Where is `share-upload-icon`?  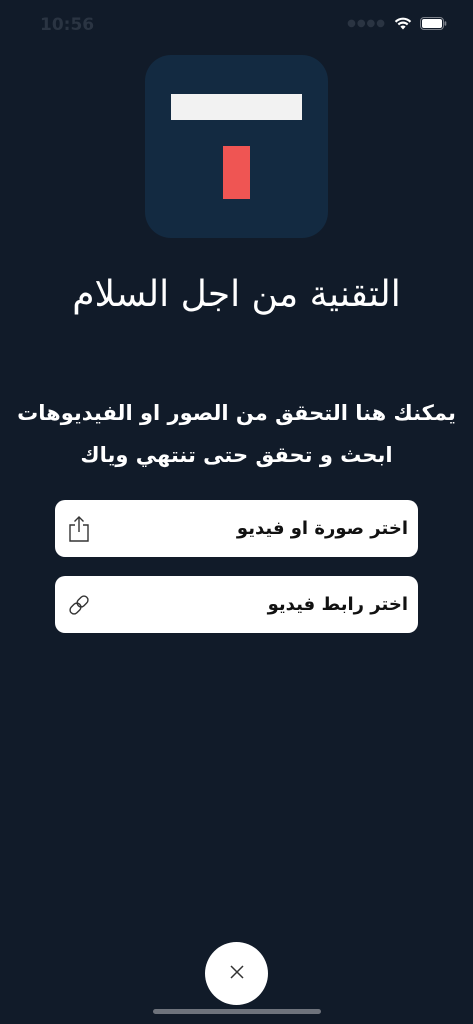
share-upload-icon is located at coordinates (79, 529).